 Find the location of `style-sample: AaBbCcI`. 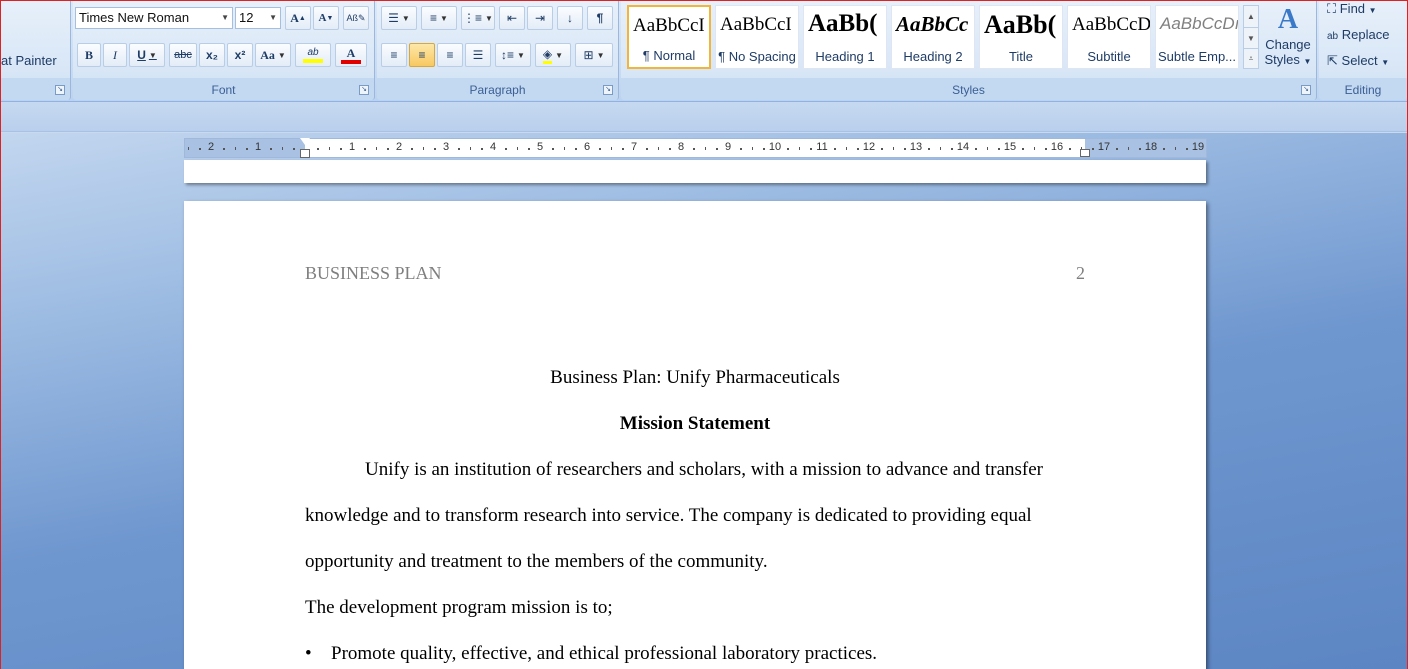

style-sample: AaBbCcI is located at coordinates (669, 25).